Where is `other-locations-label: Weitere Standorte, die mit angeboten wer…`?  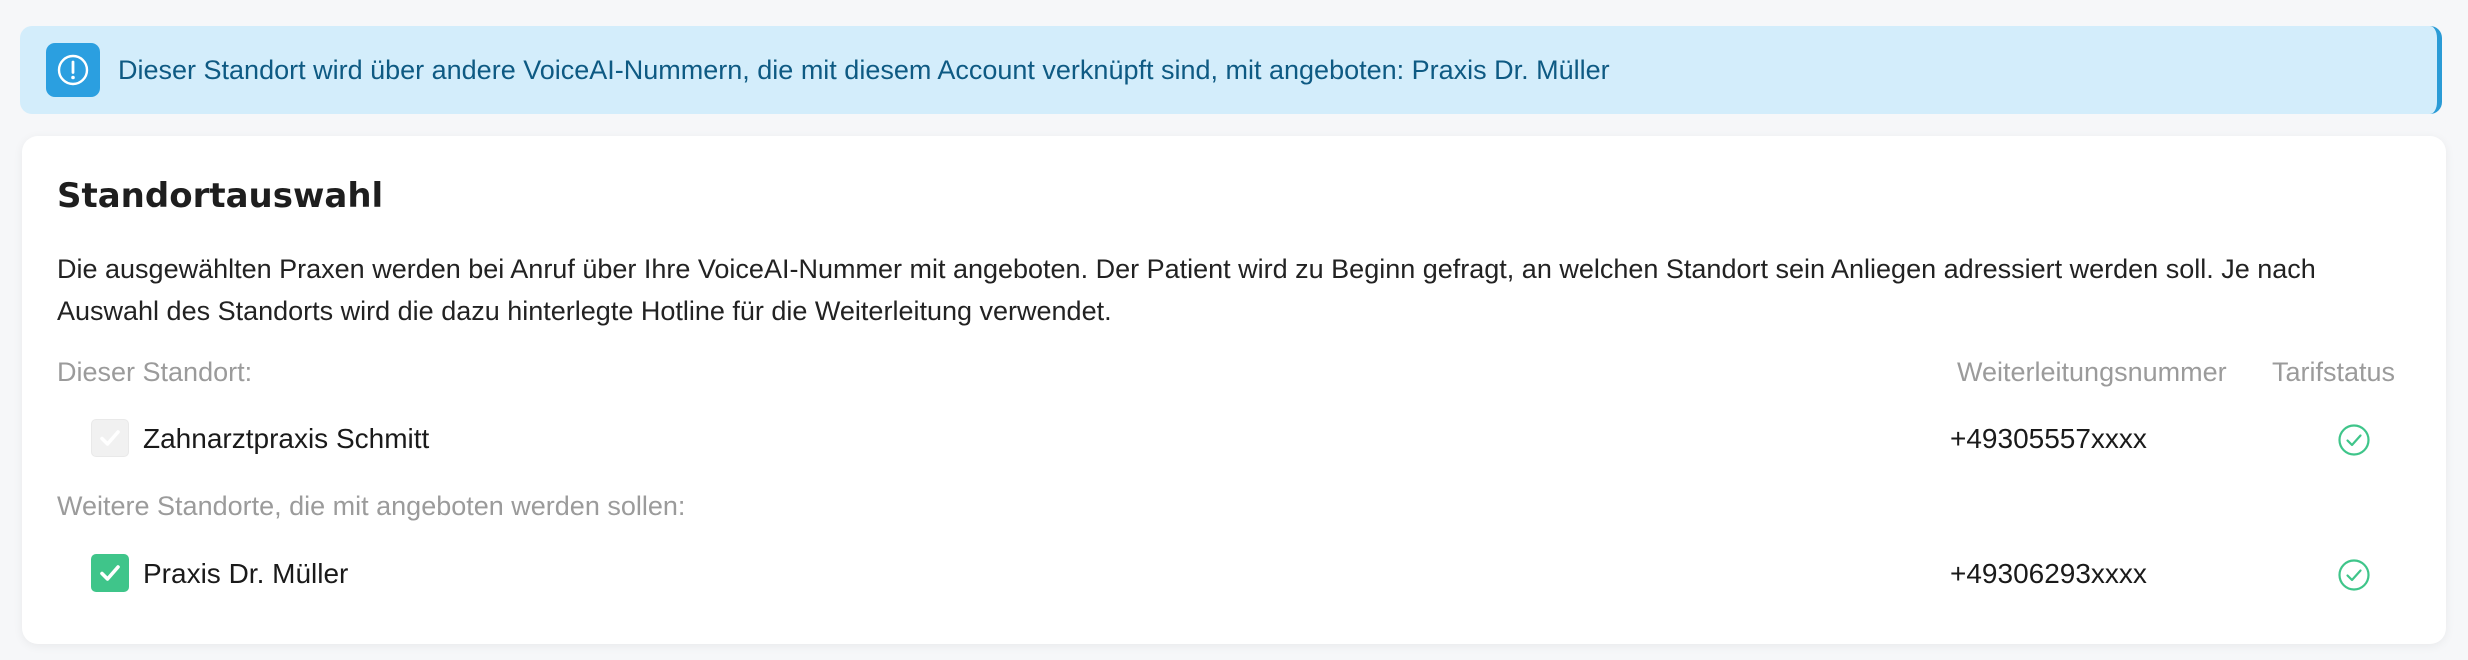
other-locations-label: Weitere Standorte, die mit angeboten wer… is located at coordinates (371, 506).